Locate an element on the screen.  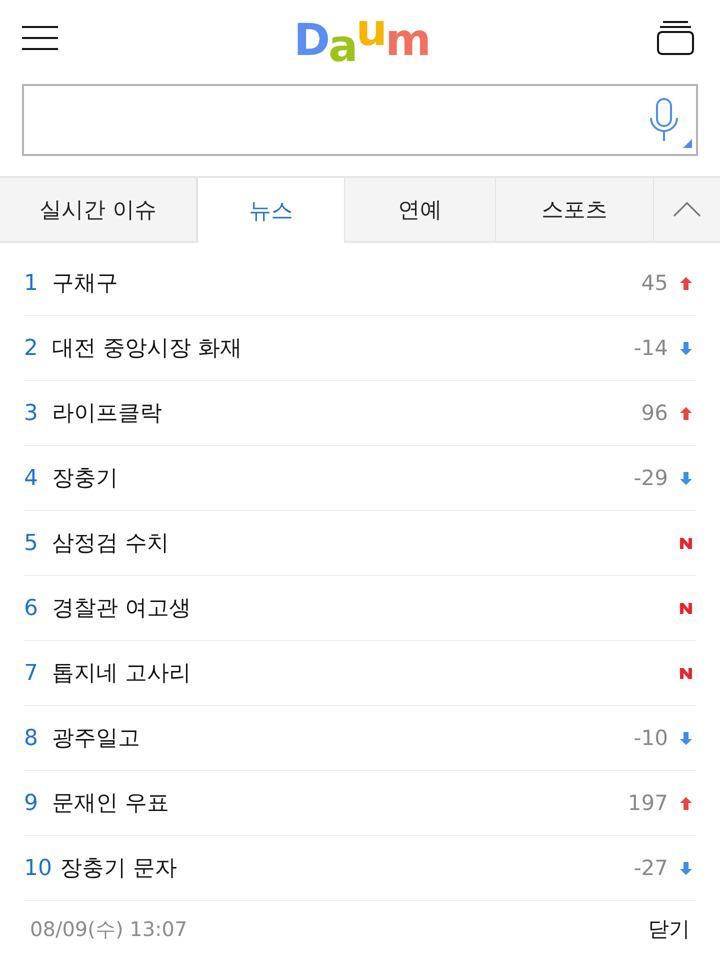
rank-change: -27 is located at coordinates (651, 868).